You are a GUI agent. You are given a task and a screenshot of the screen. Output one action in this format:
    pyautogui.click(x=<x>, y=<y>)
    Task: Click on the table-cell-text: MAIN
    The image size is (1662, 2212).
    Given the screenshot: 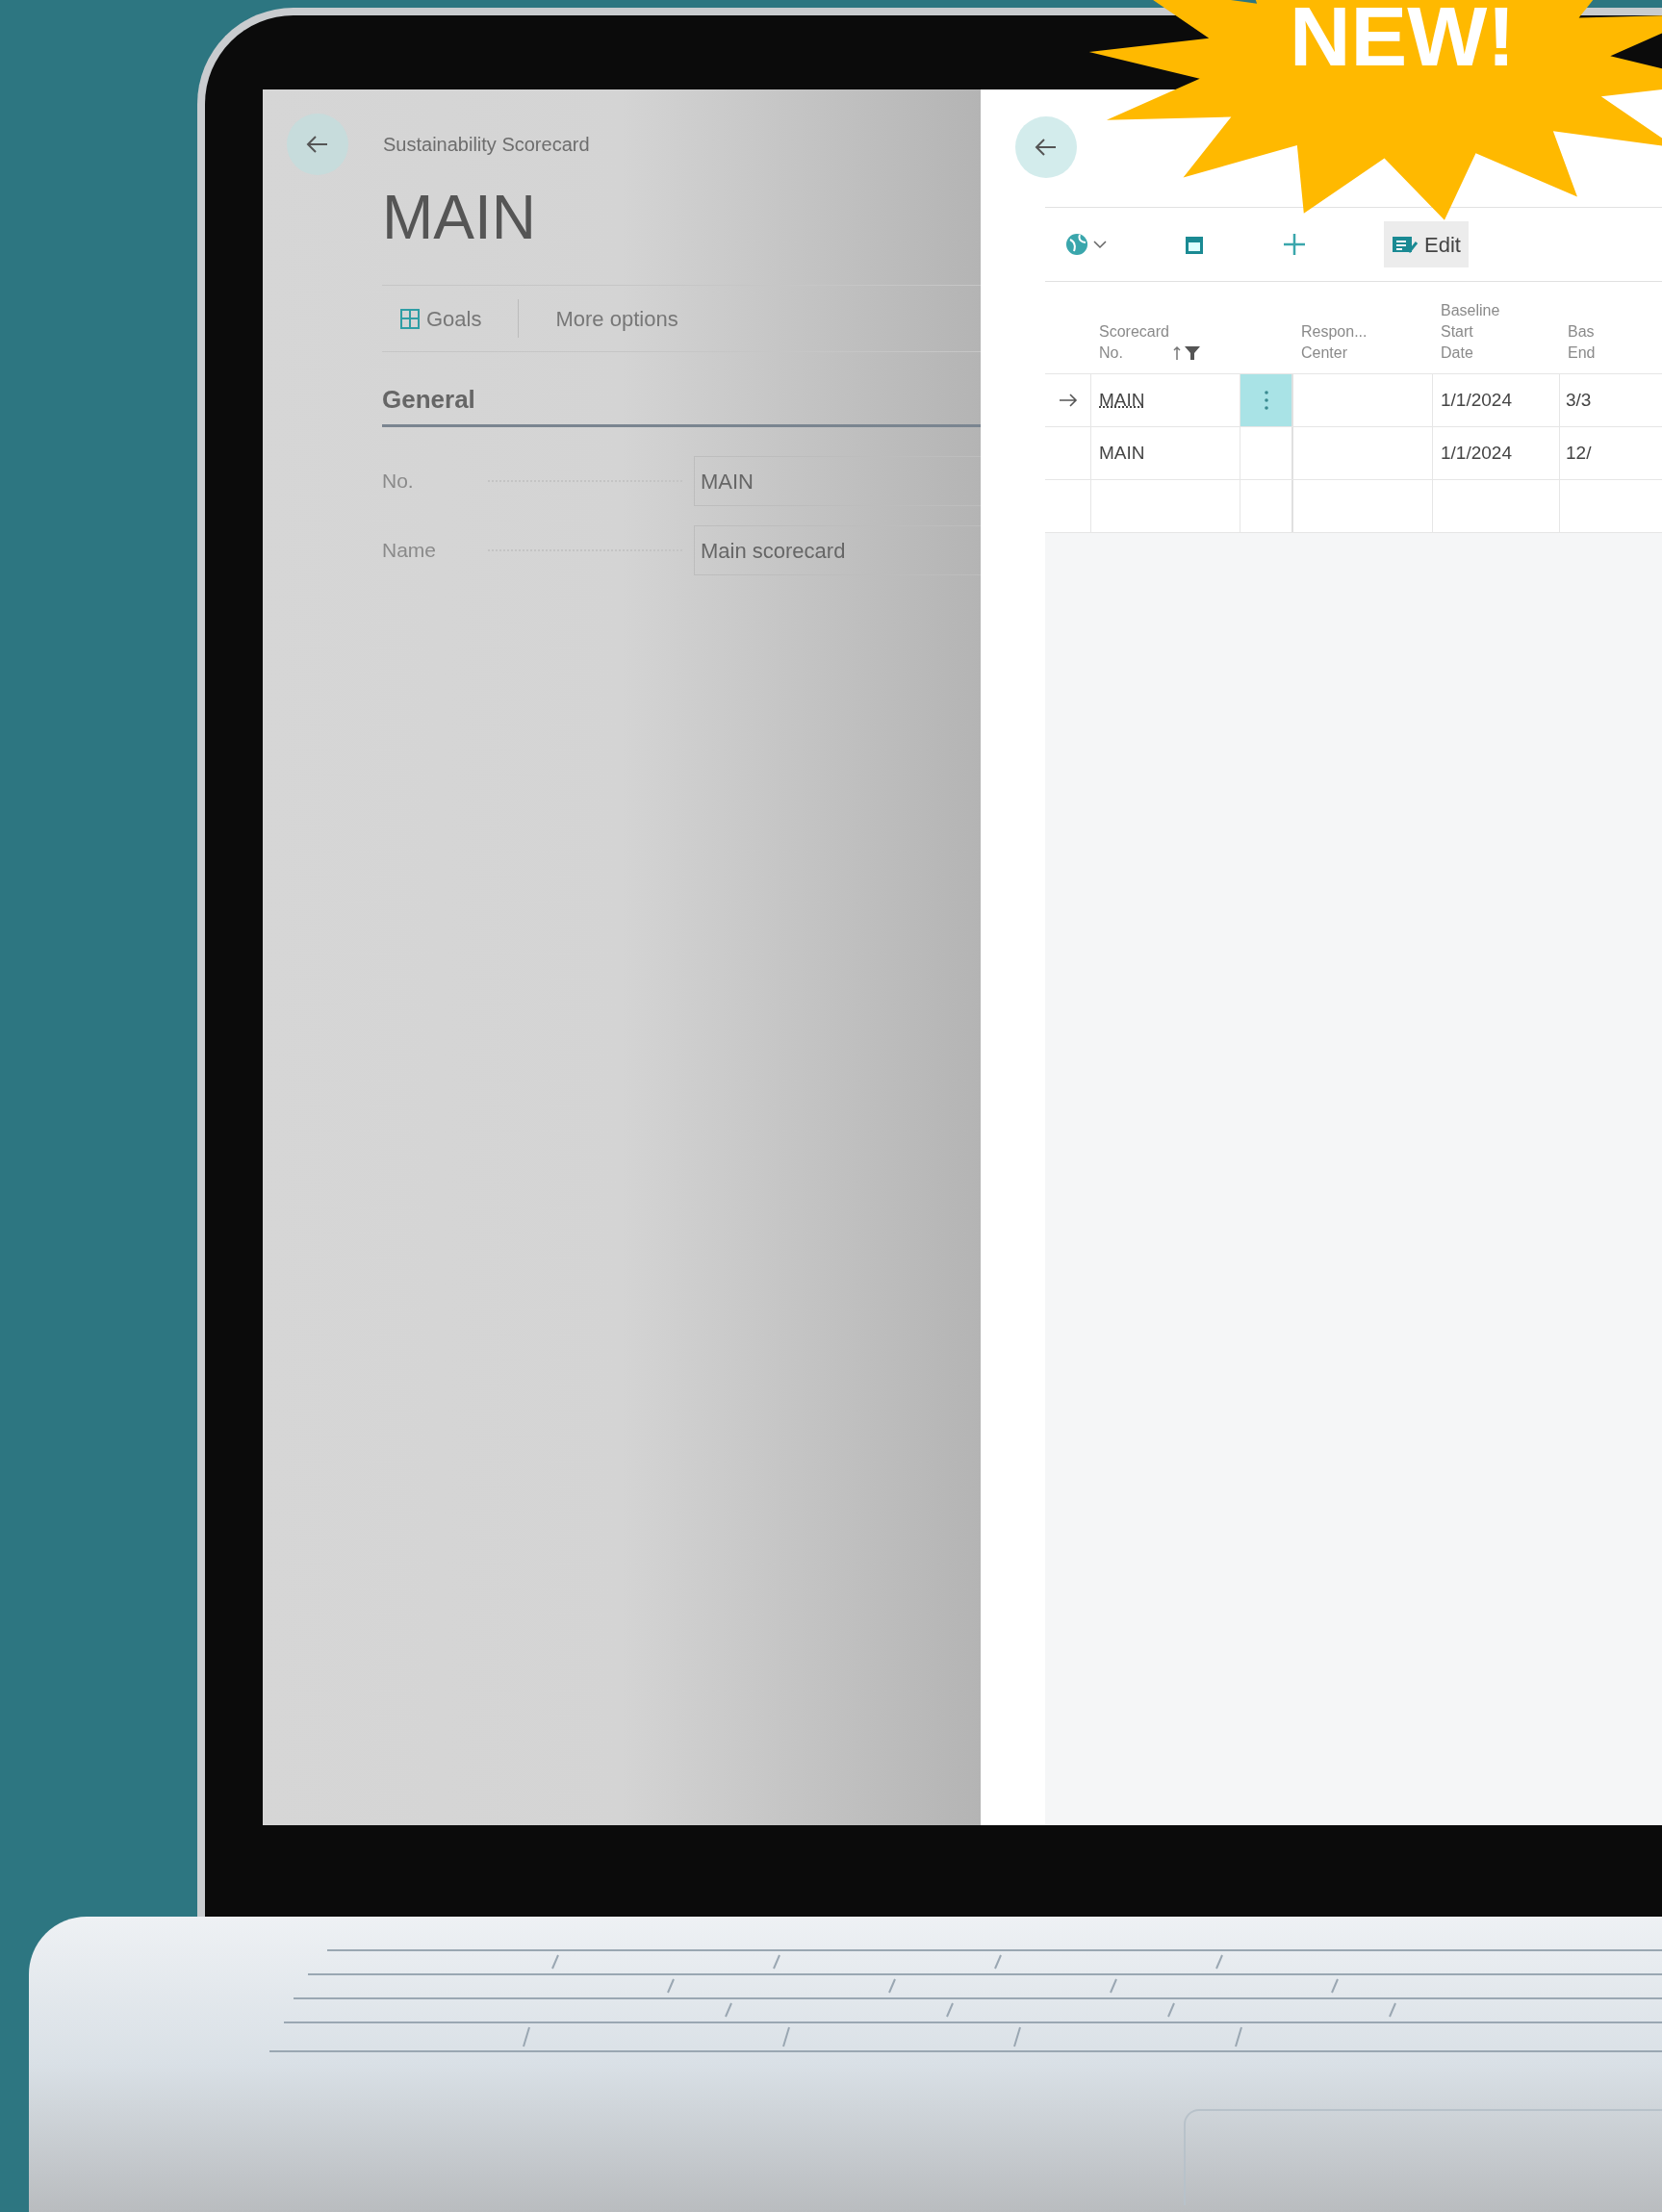 What is the action you would take?
    pyautogui.click(x=1122, y=453)
    